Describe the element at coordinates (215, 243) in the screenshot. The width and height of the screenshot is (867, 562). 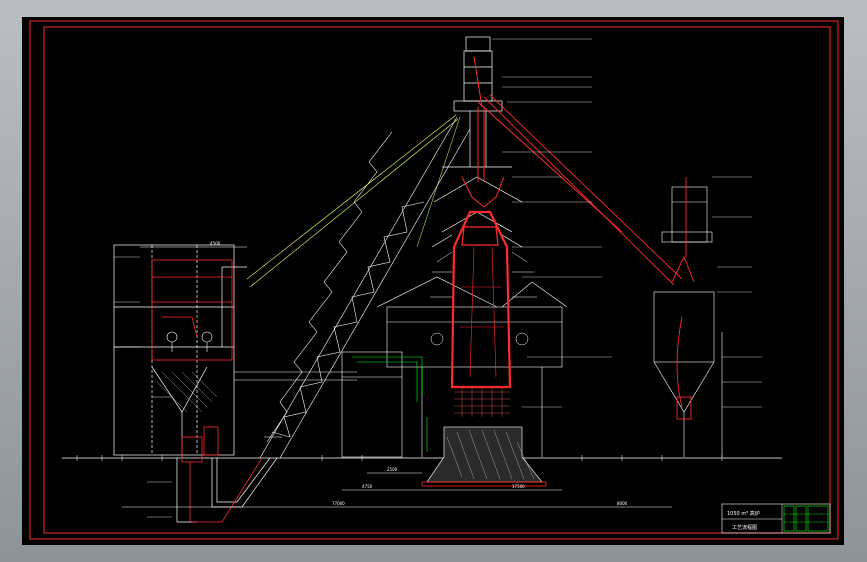
I see `dim-top-width: 4500` at that location.